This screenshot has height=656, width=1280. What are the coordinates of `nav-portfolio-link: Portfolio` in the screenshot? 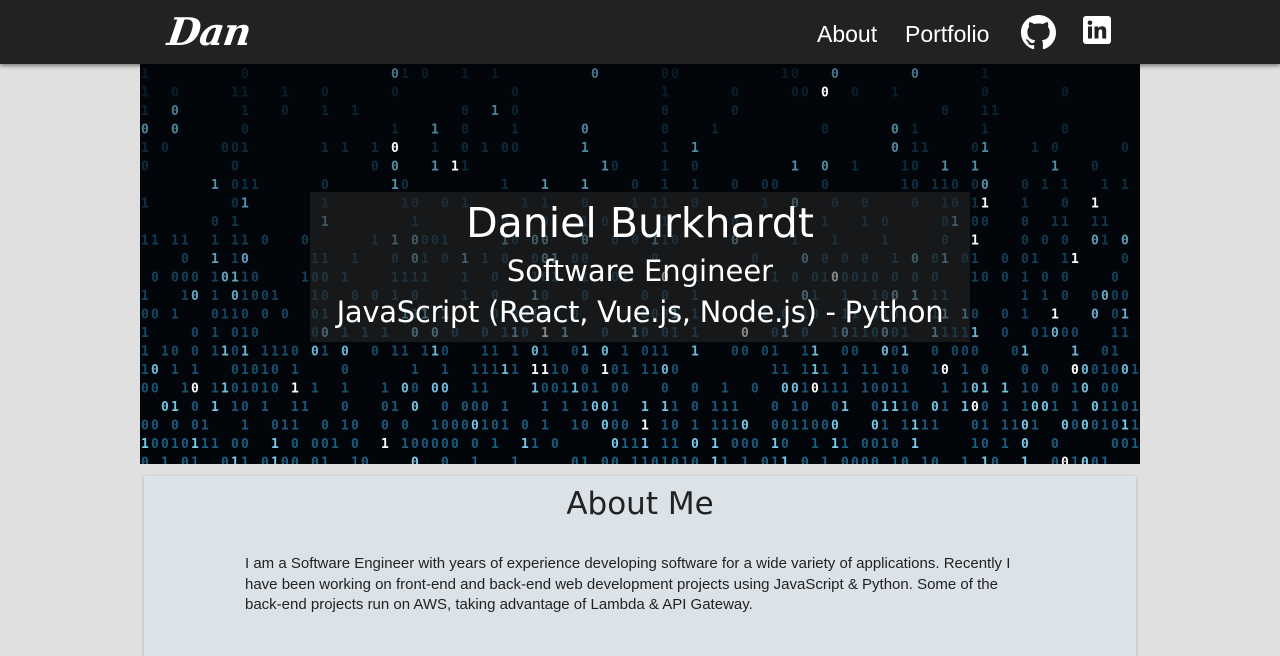 It's located at (947, 34).